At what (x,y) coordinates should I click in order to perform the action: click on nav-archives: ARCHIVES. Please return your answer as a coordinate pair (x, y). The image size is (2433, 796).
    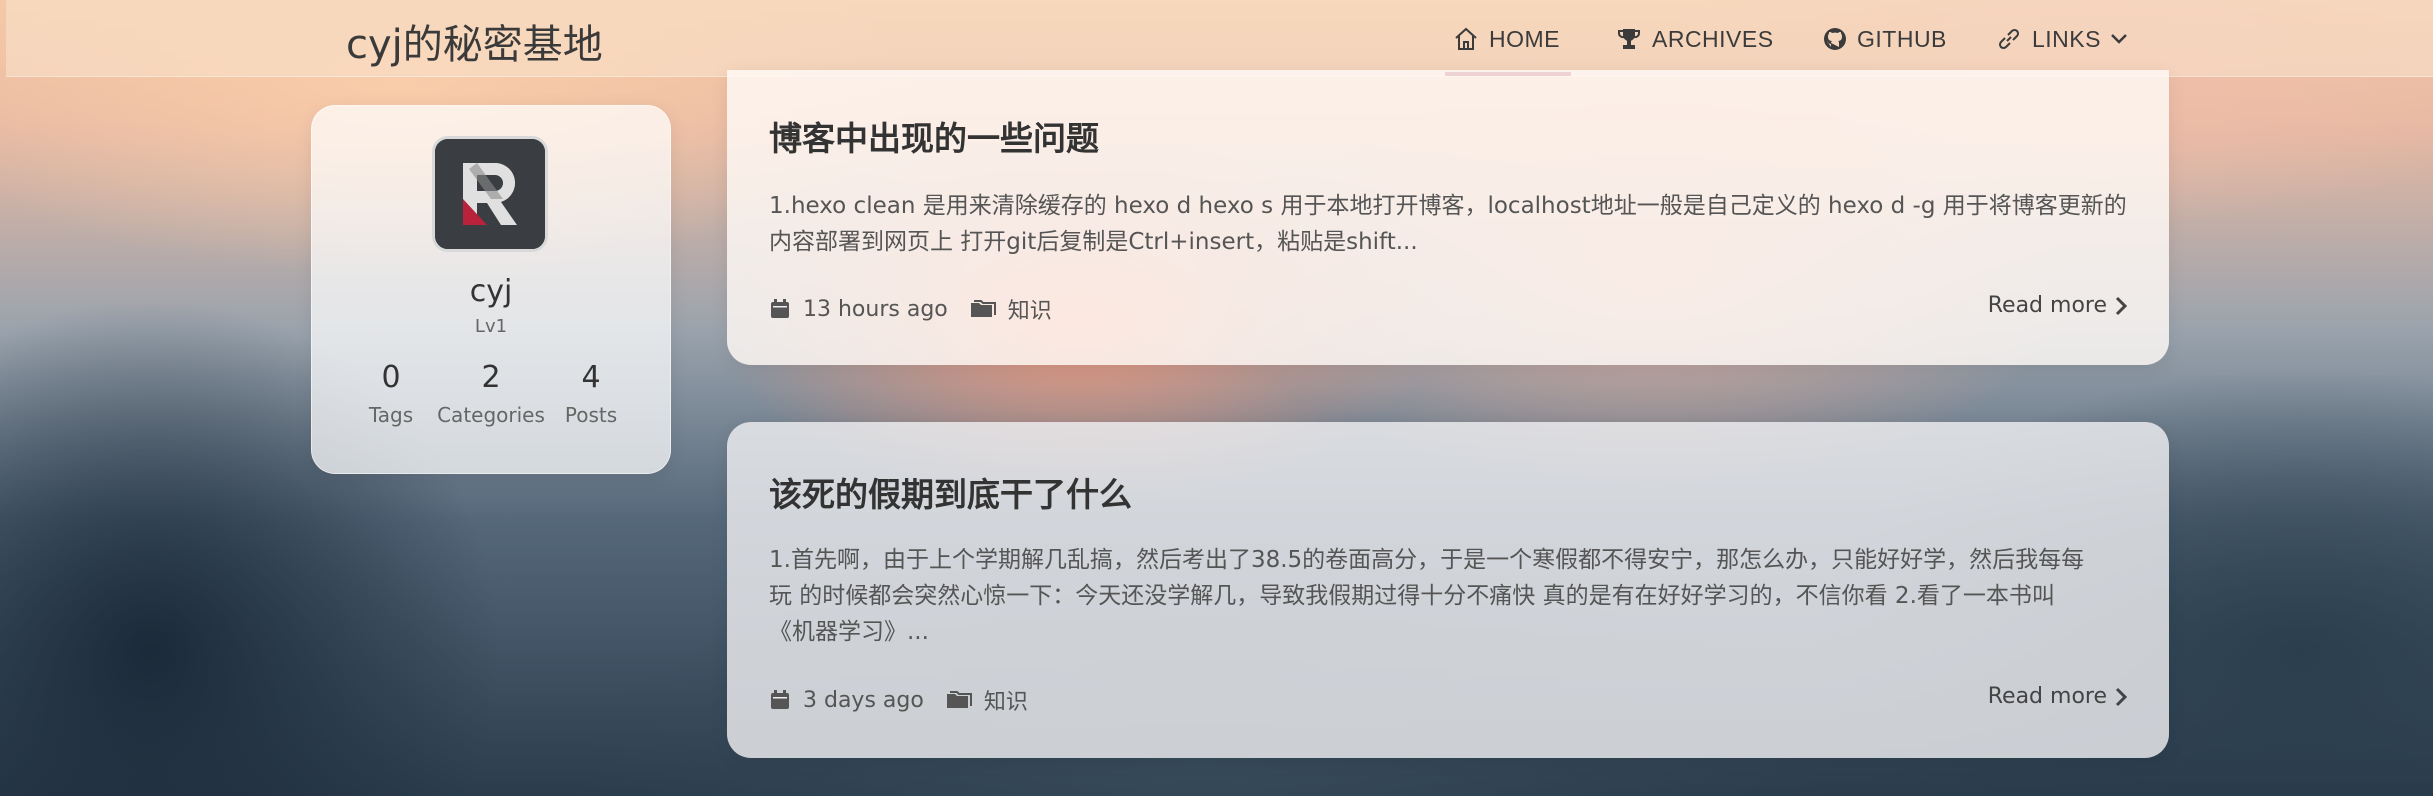
    Looking at the image, I should click on (1695, 39).